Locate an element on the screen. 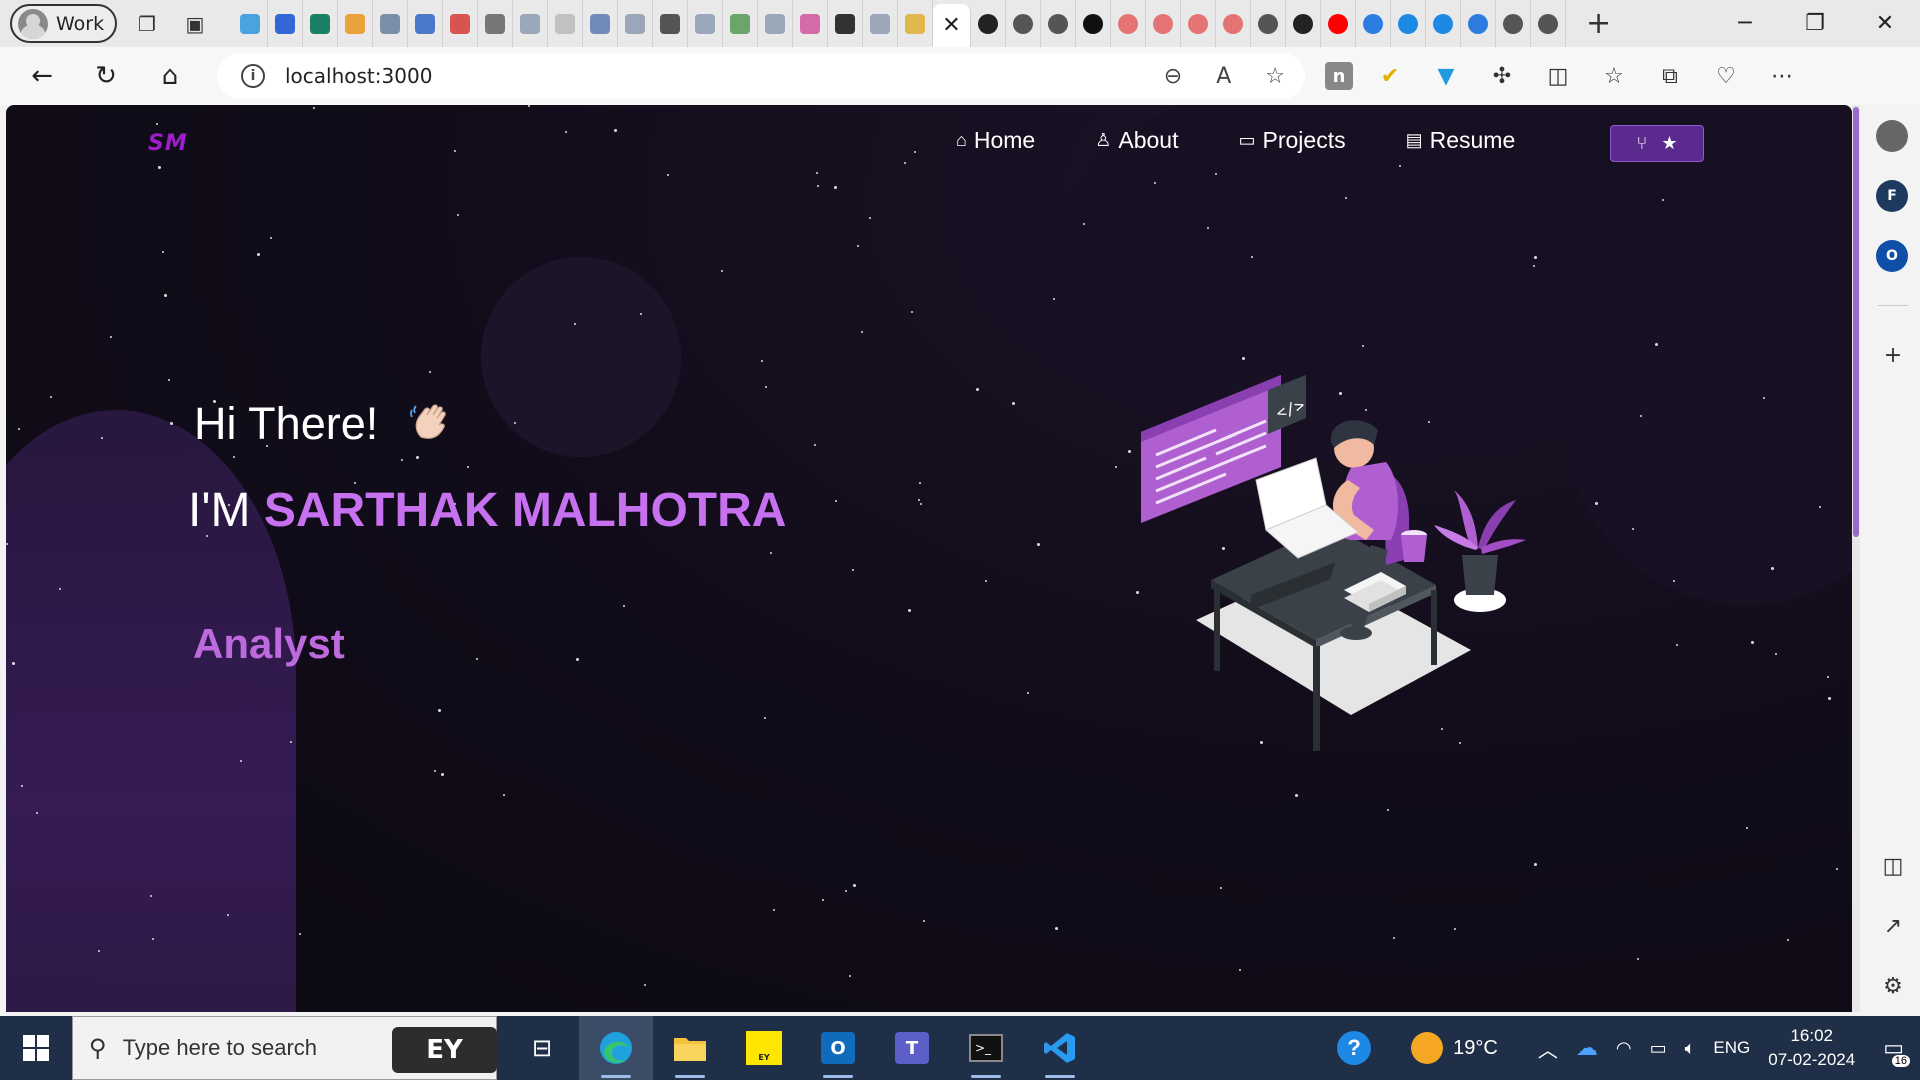  url-field: i localhost:3000 ⊖ A ☆ is located at coordinates (761, 76).